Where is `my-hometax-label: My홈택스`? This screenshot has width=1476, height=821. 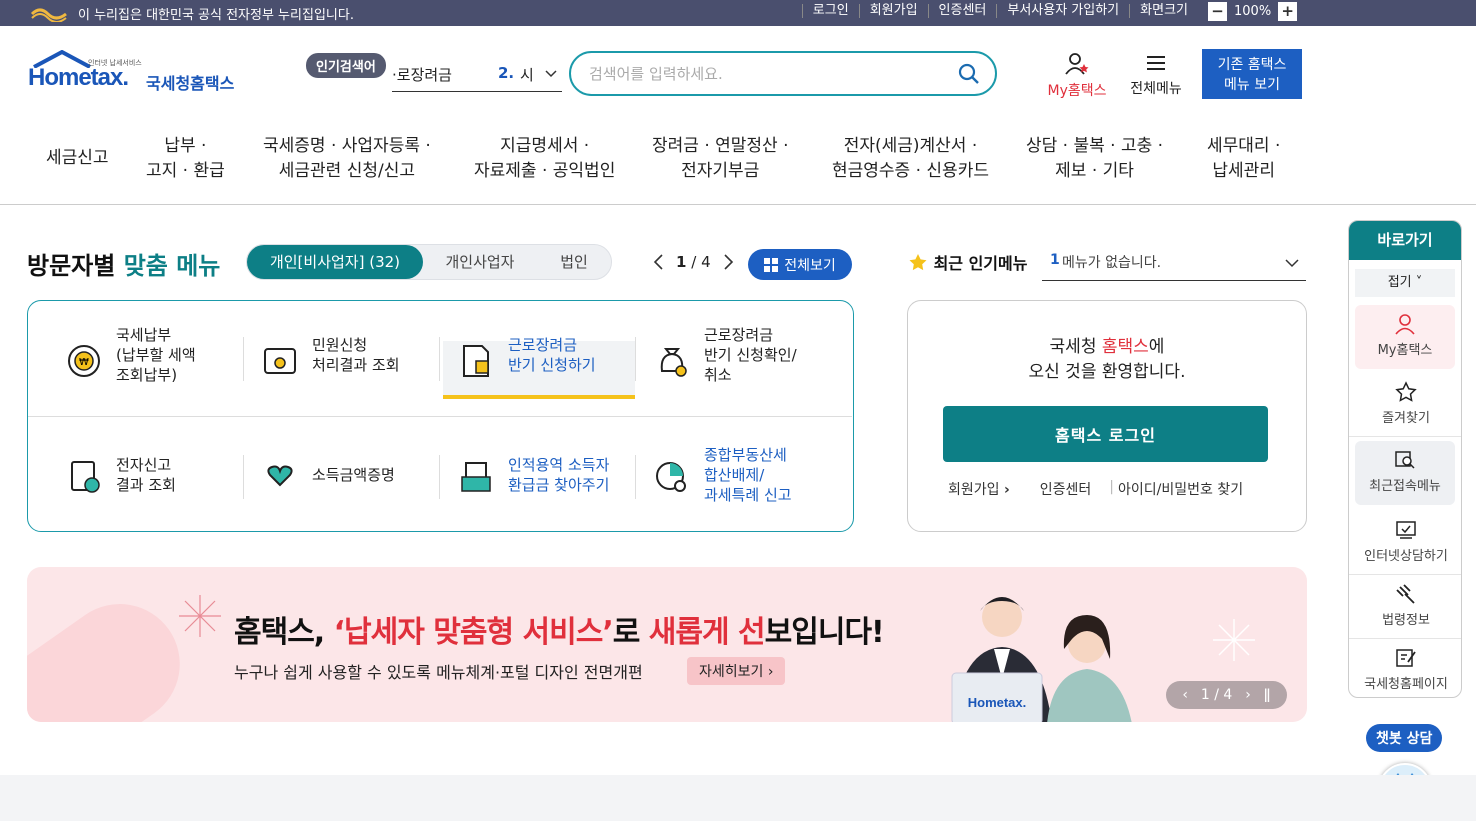
my-hometax-label: My홈택스 is located at coordinates (1077, 91).